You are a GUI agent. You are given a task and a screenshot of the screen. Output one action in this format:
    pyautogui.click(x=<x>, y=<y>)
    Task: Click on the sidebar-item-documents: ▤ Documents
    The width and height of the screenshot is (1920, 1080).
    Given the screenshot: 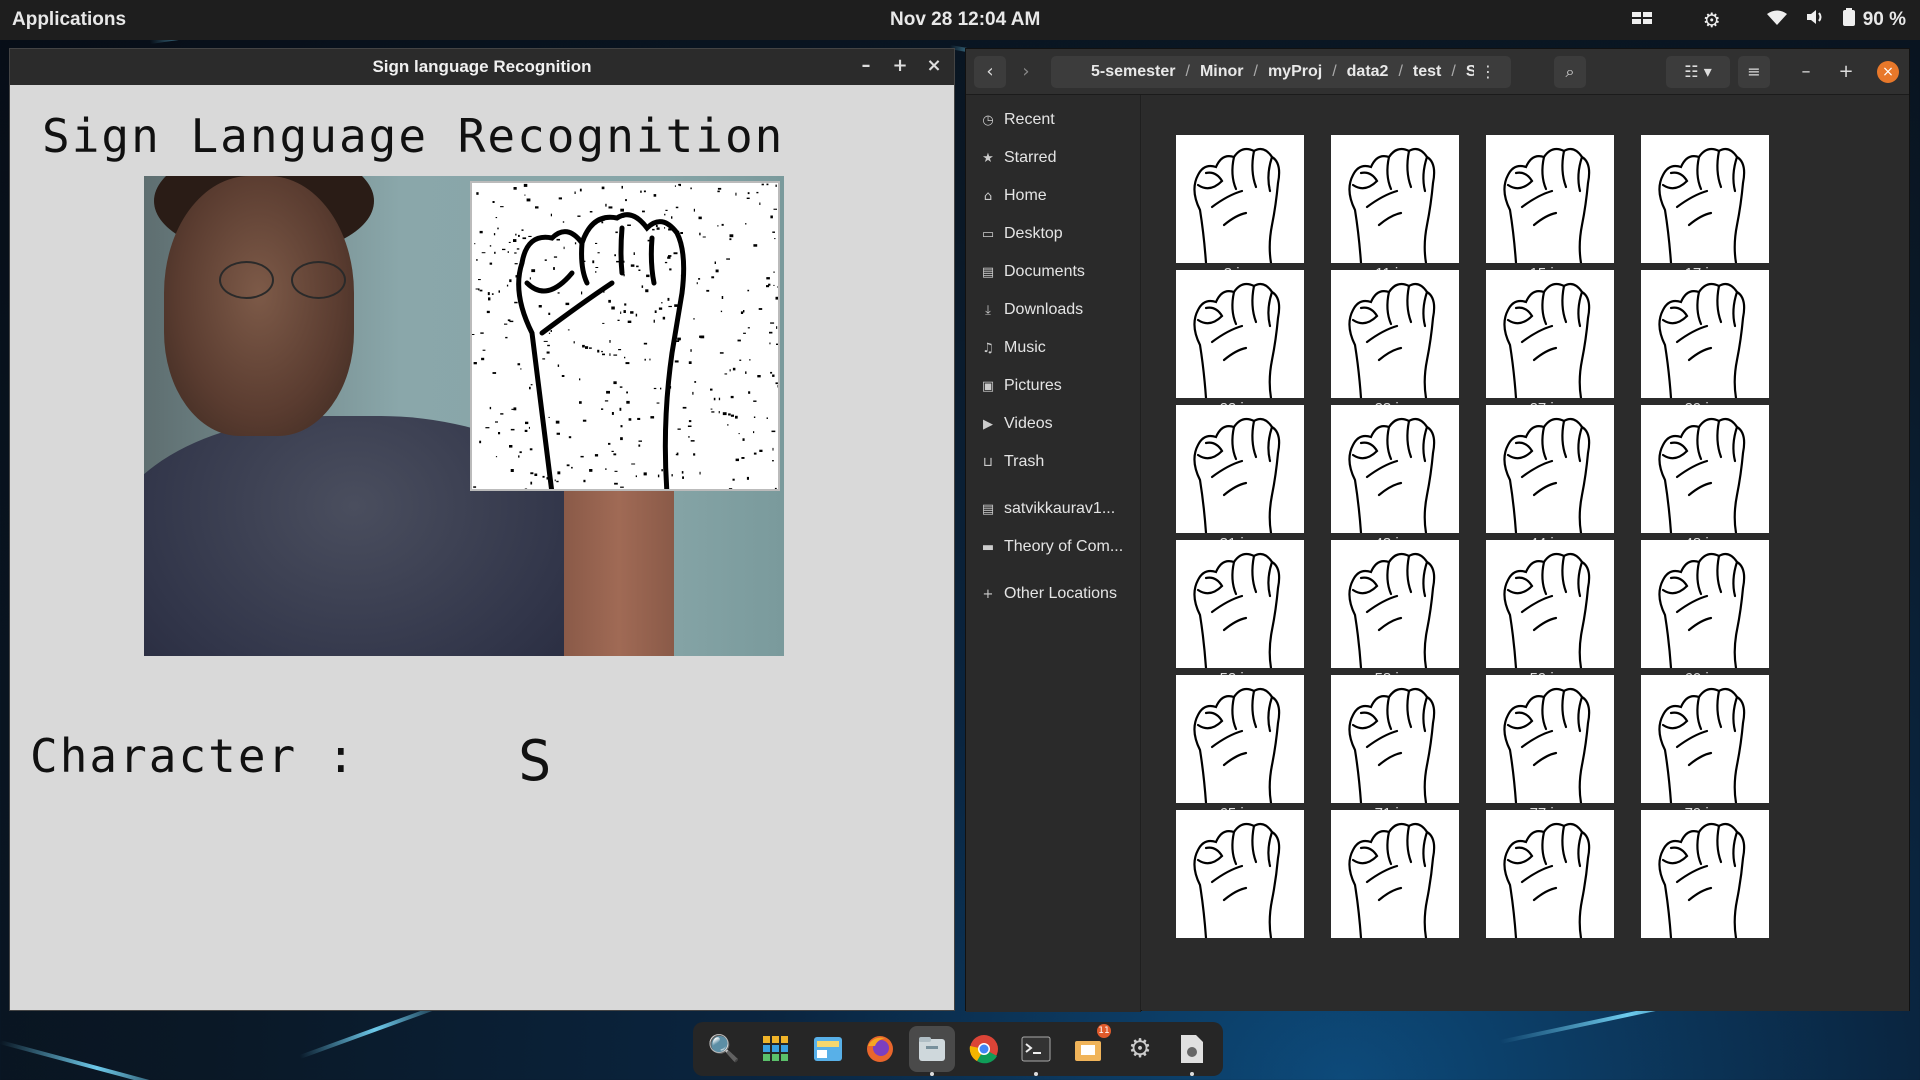 What is the action you would take?
    pyautogui.click(x=1053, y=272)
    